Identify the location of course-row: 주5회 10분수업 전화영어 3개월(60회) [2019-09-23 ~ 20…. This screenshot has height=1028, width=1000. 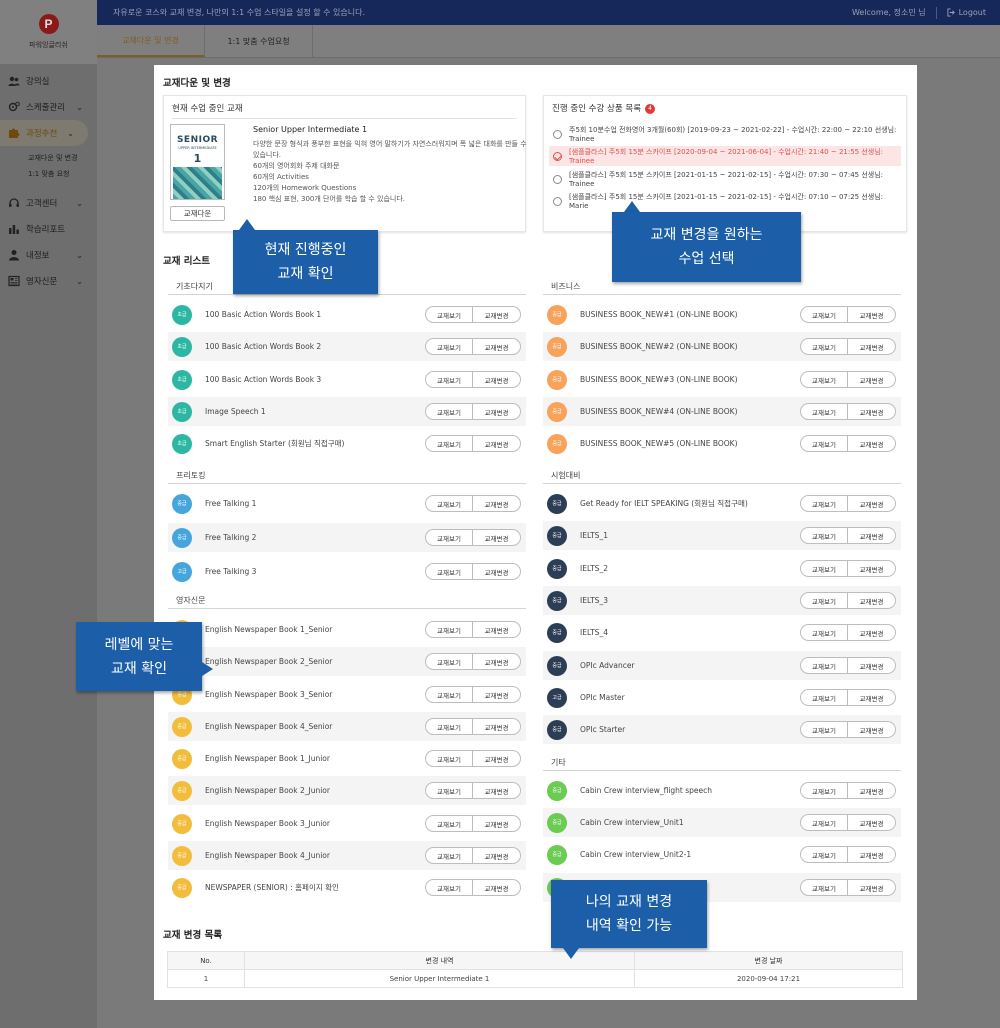
(725, 134).